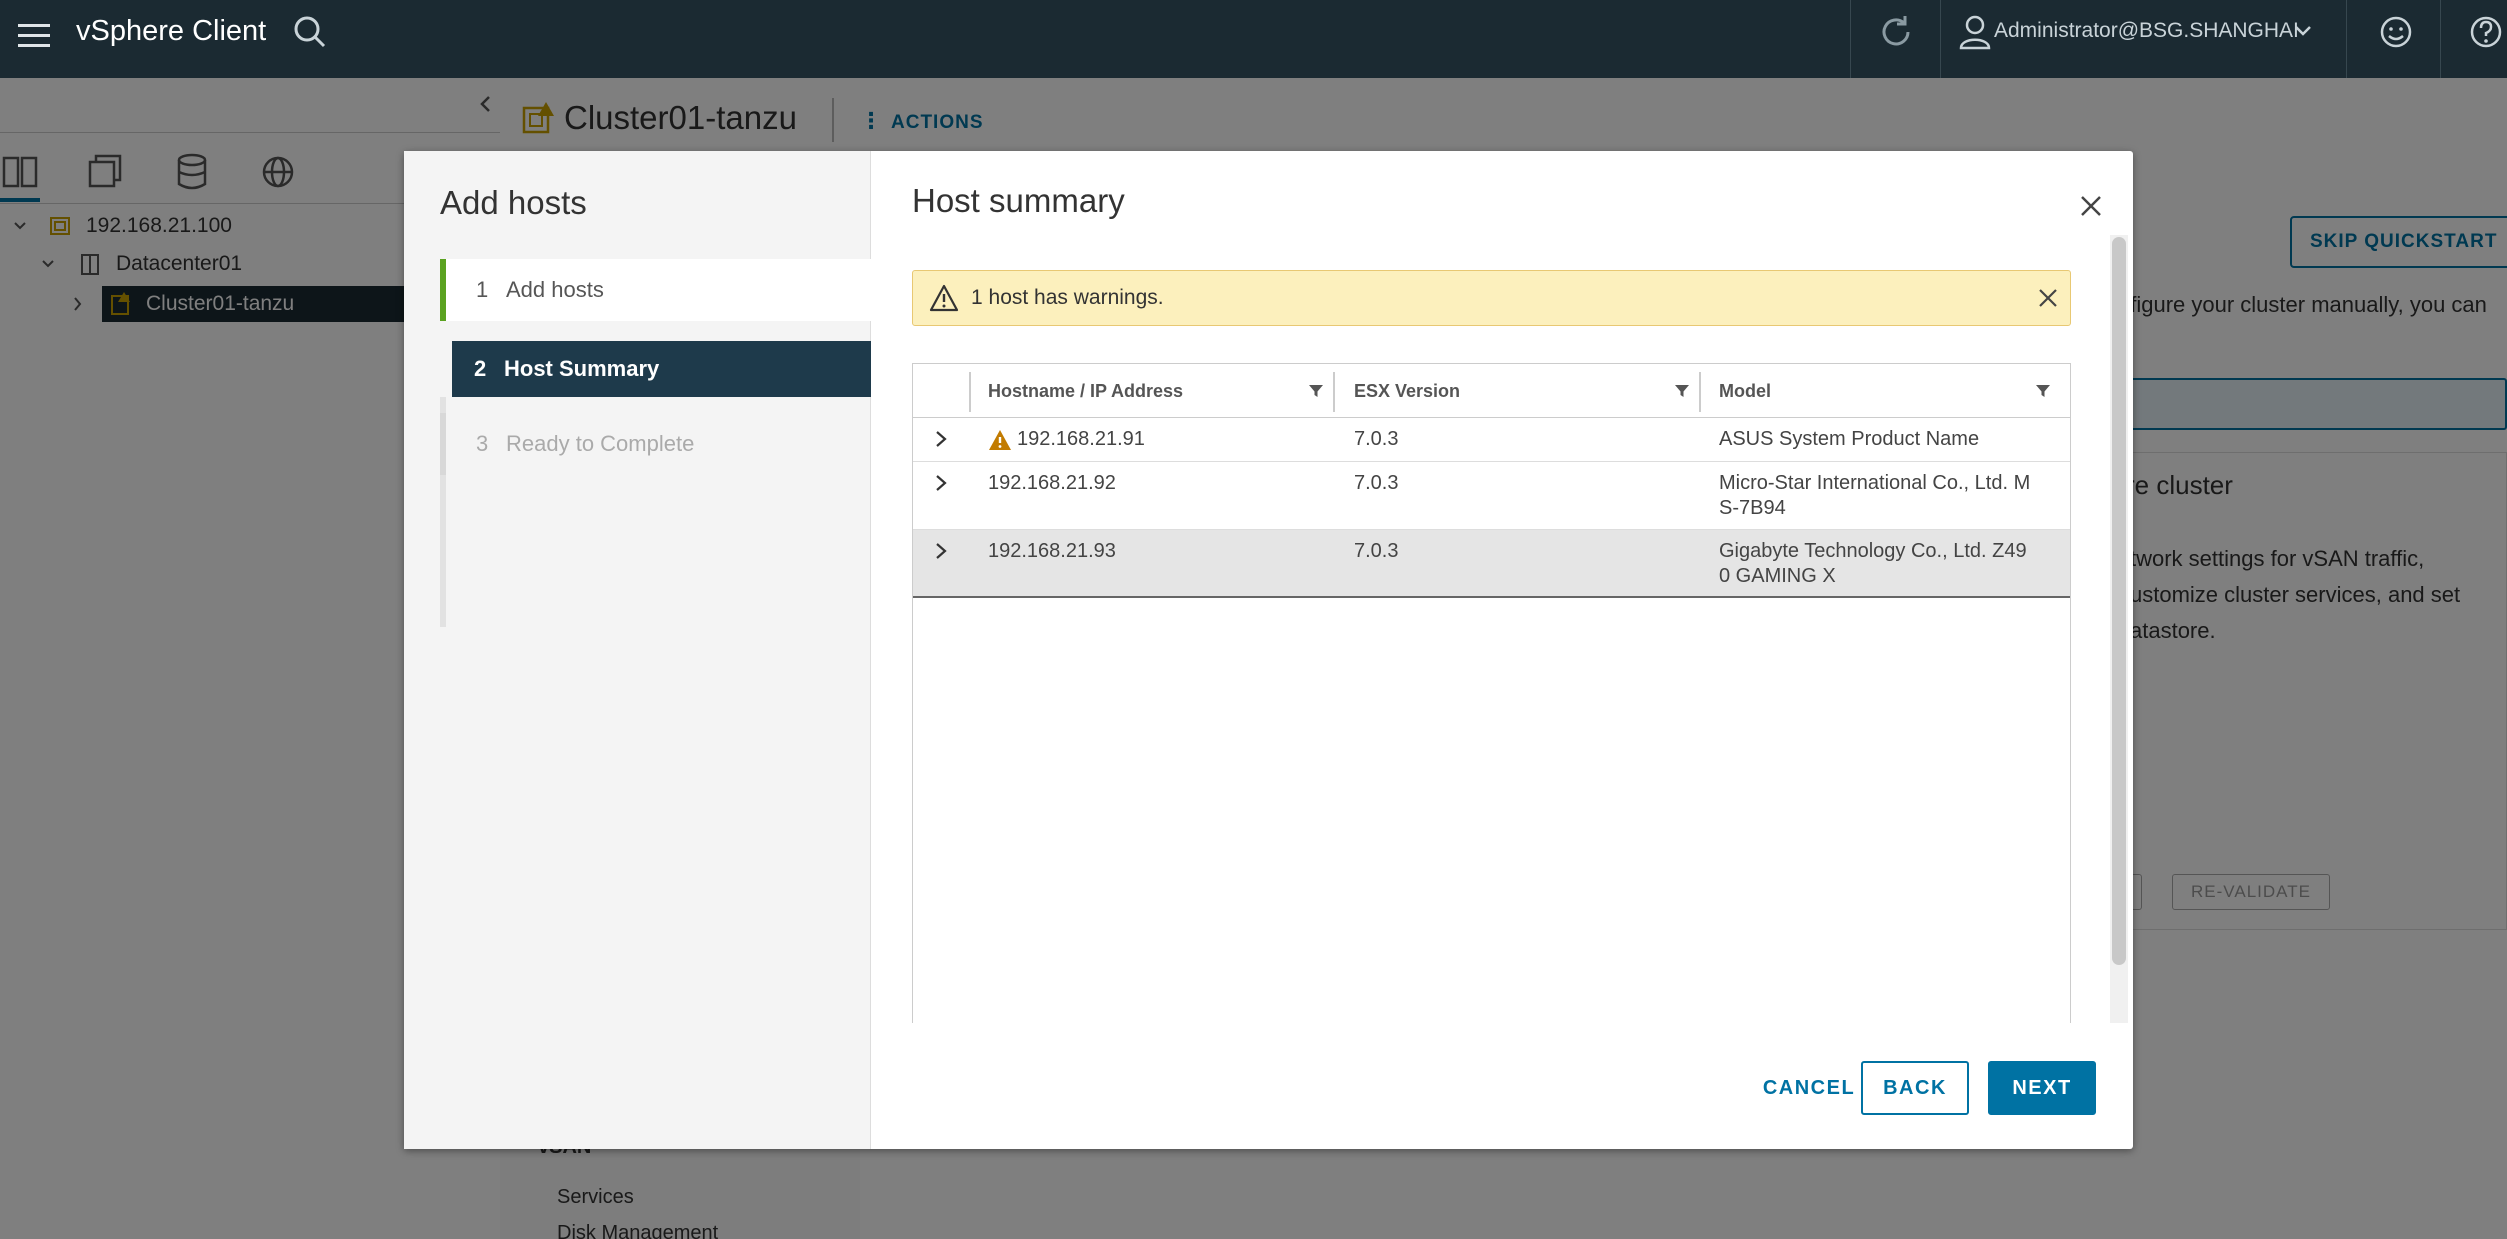 The height and width of the screenshot is (1239, 2507). I want to click on model-cell: ASUS System Product Name, so click(1849, 439).